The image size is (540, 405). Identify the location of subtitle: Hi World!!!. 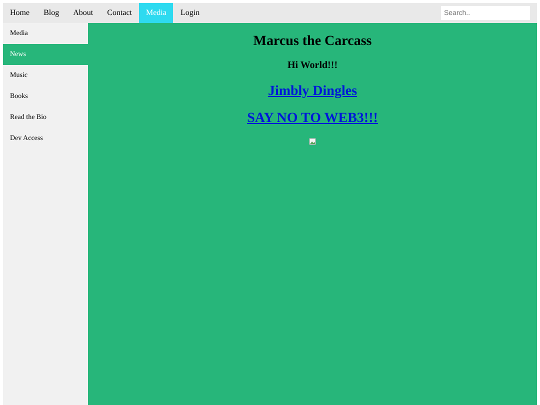
(312, 66).